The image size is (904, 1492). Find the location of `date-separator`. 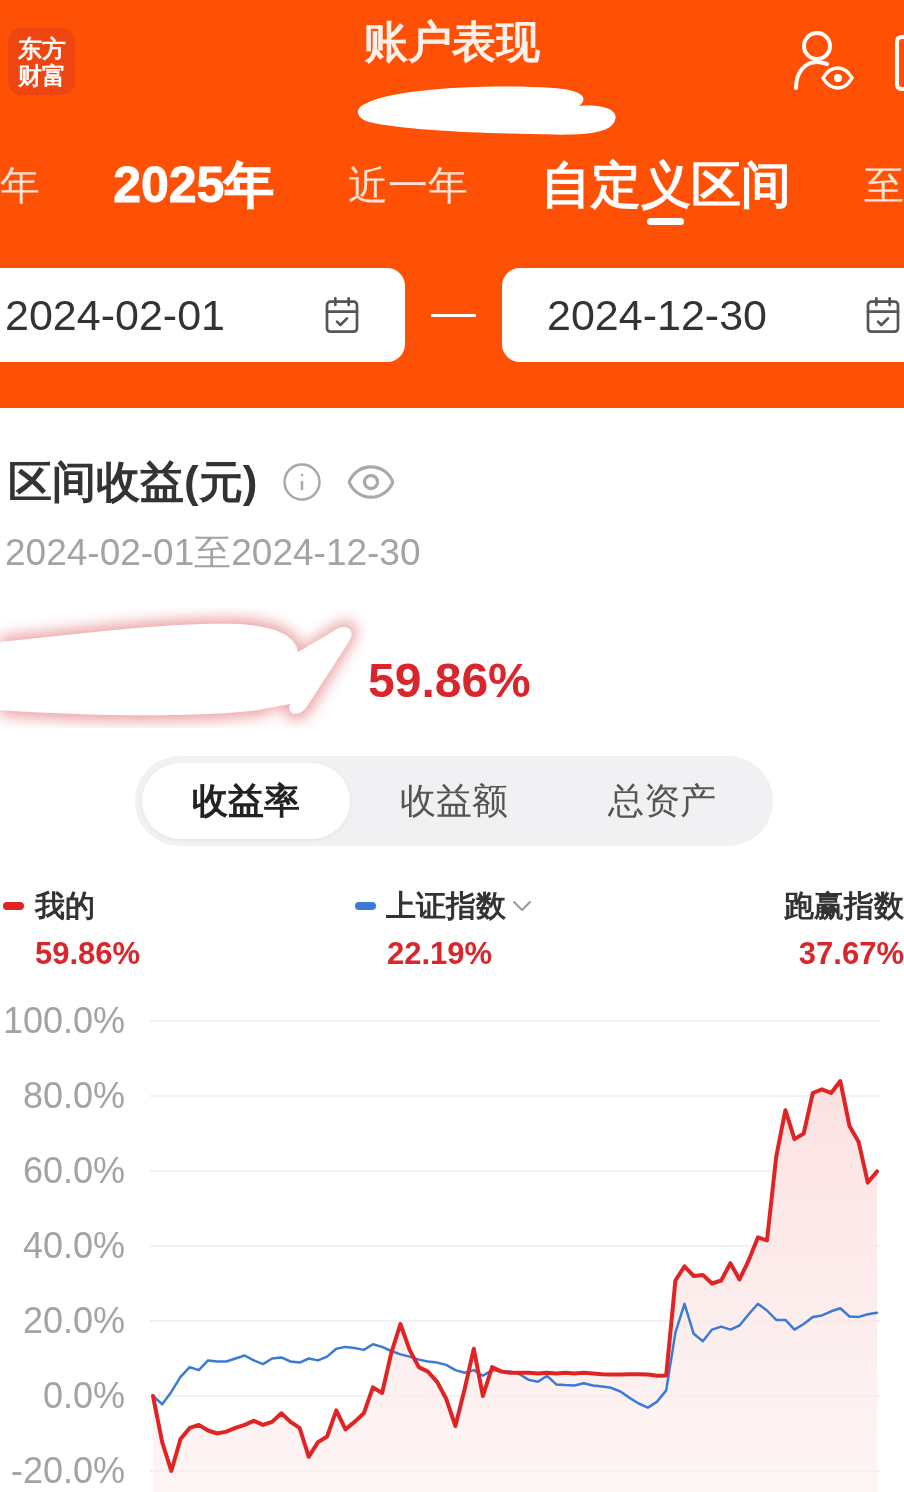

date-separator is located at coordinates (453, 315).